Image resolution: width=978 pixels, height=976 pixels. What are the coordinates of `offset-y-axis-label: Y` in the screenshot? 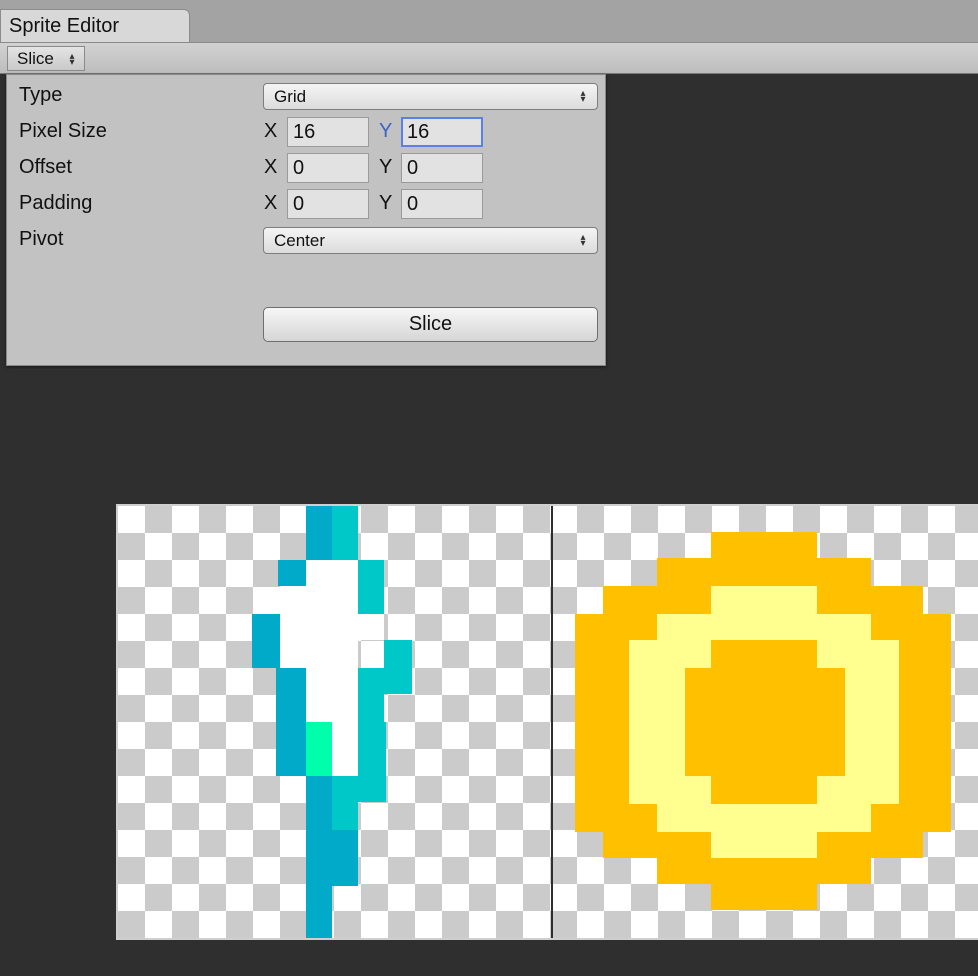 It's located at (386, 167).